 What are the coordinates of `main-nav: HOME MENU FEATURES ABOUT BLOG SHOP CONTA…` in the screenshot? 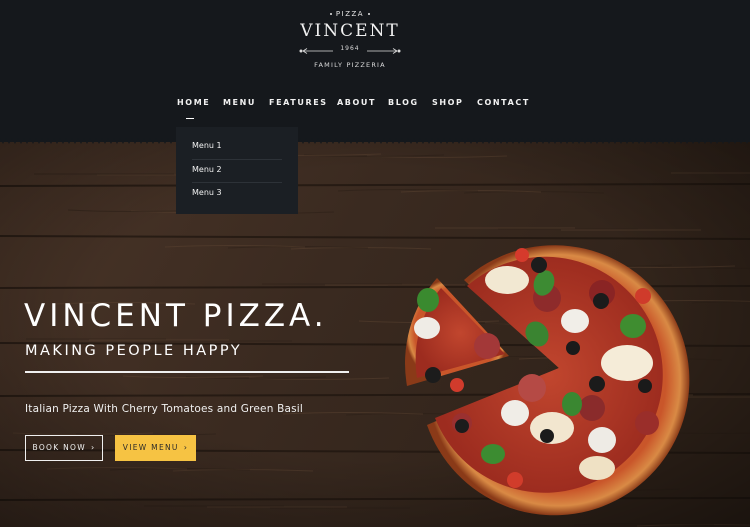 It's located at (375, 106).